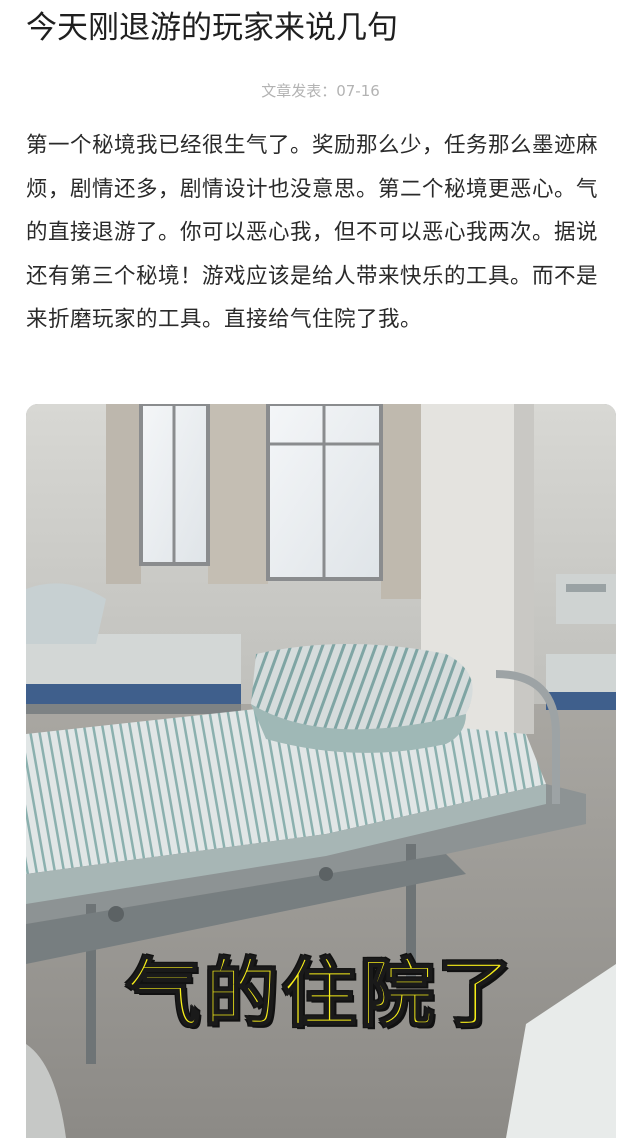 This screenshot has width=641, height=1138. What do you see at coordinates (320, 994) in the screenshot?
I see `photo-caption: 气的住院了` at bounding box center [320, 994].